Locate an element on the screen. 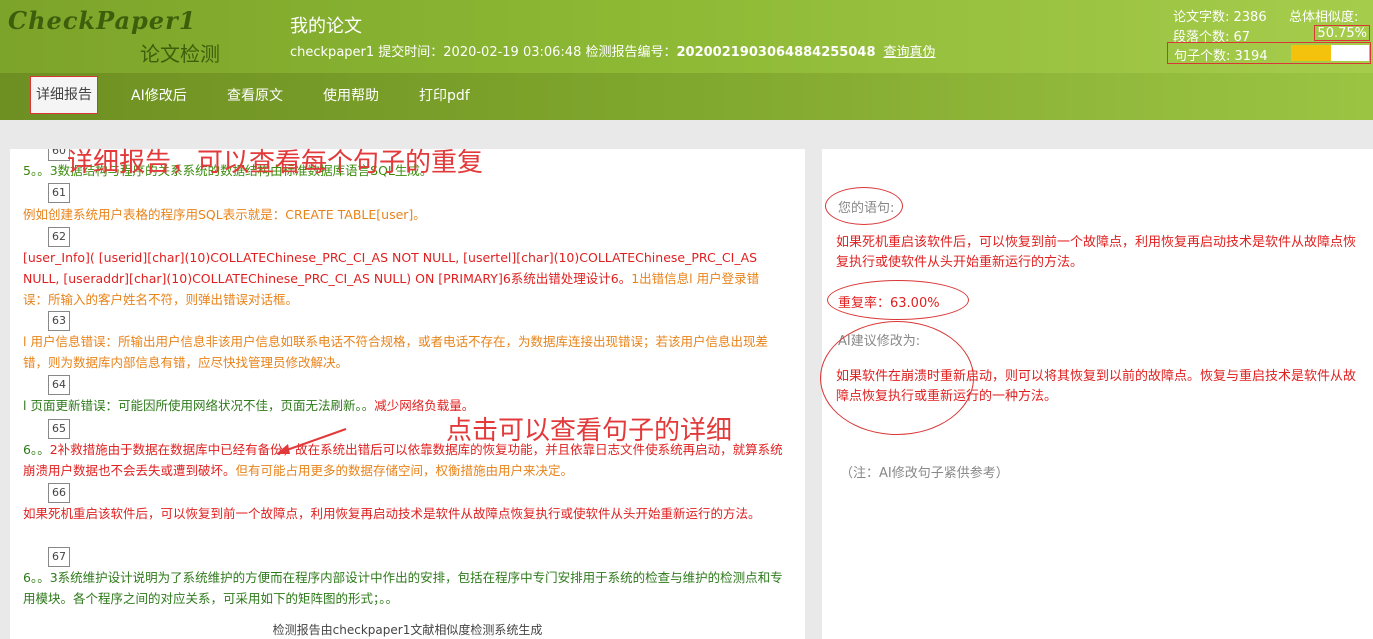 The image size is (1373, 639). overall-similarity-label: 总体相似度: is located at coordinates (1324, 17).